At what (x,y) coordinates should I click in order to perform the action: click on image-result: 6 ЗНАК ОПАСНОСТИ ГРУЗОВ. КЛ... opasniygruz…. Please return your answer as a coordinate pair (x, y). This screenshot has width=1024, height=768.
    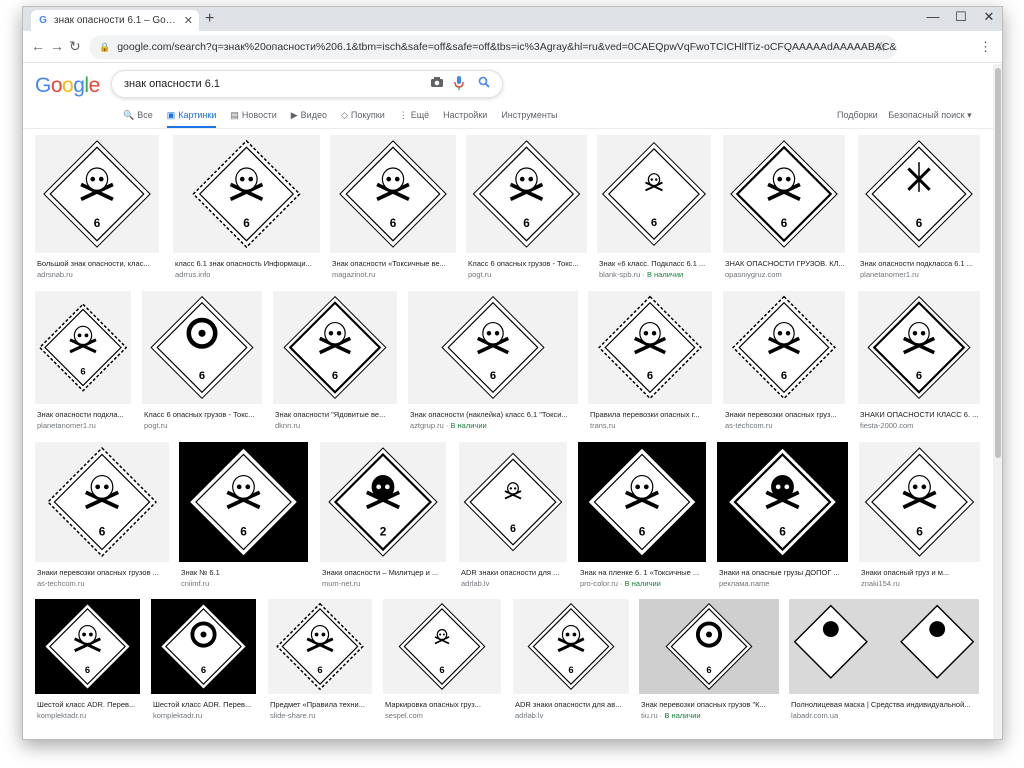
    Looking at the image, I should click on (784, 212).